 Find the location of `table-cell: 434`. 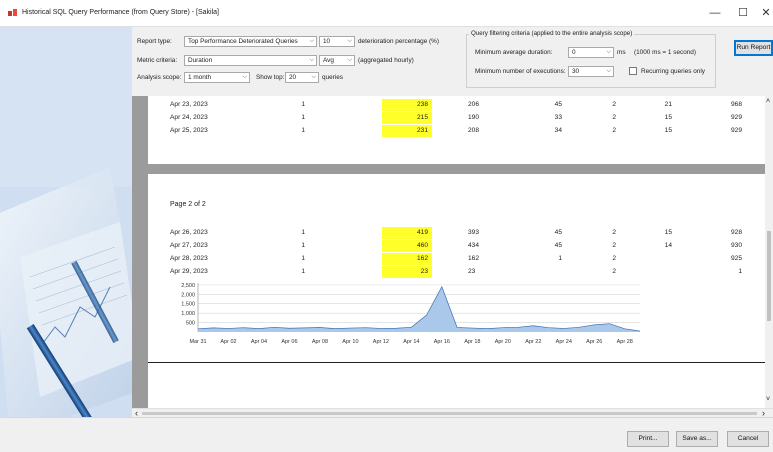

table-cell: 434 is located at coordinates (474, 245).